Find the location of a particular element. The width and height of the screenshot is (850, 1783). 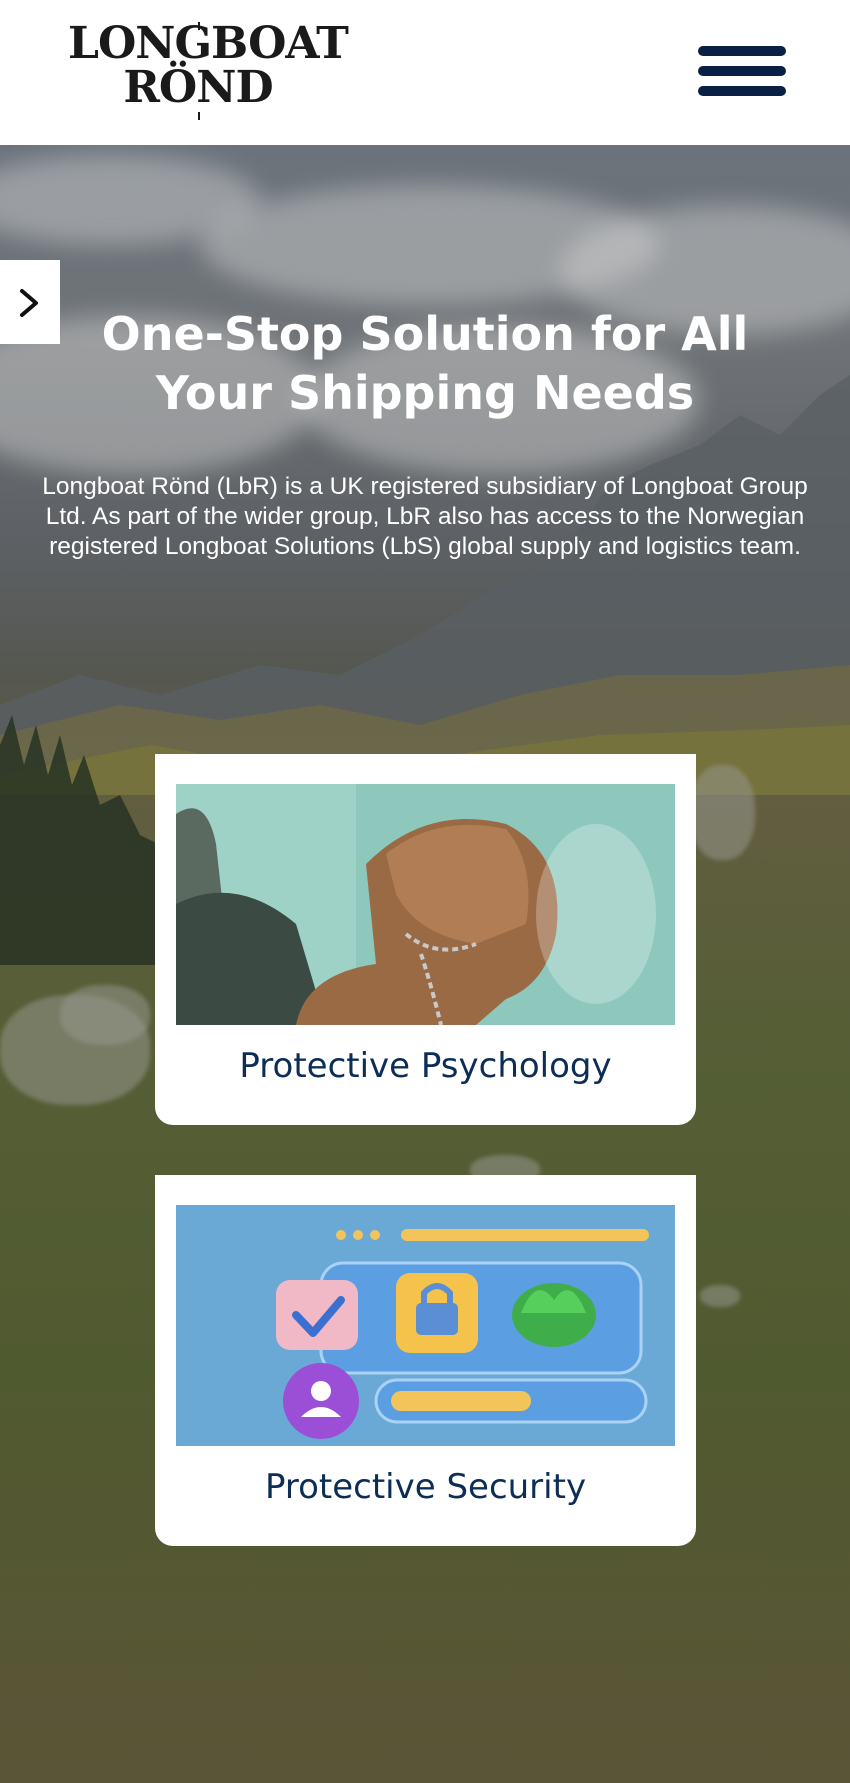

logo-bottom-mark is located at coordinates (199, 116).